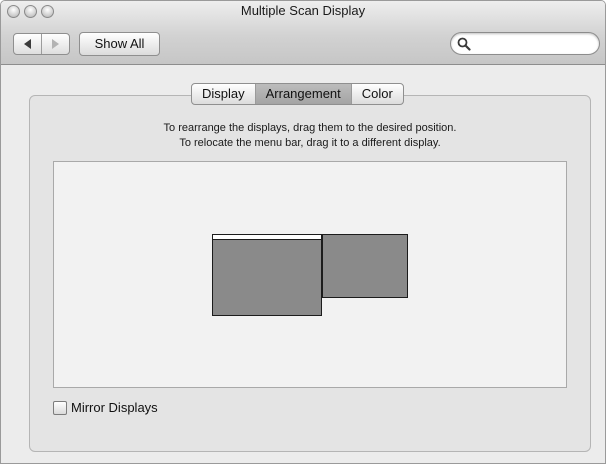 This screenshot has height=464, width=606. What do you see at coordinates (267, 237) in the screenshot?
I see `menu-bar-handle` at bounding box center [267, 237].